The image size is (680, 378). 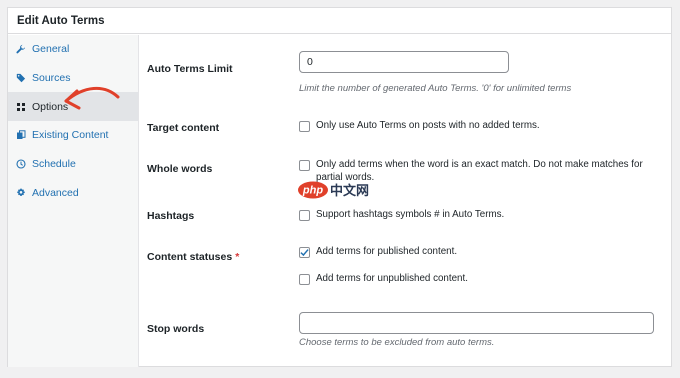 What do you see at coordinates (304, 126) in the screenshot?
I see `target-content-checkbox` at bounding box center [304, 126].